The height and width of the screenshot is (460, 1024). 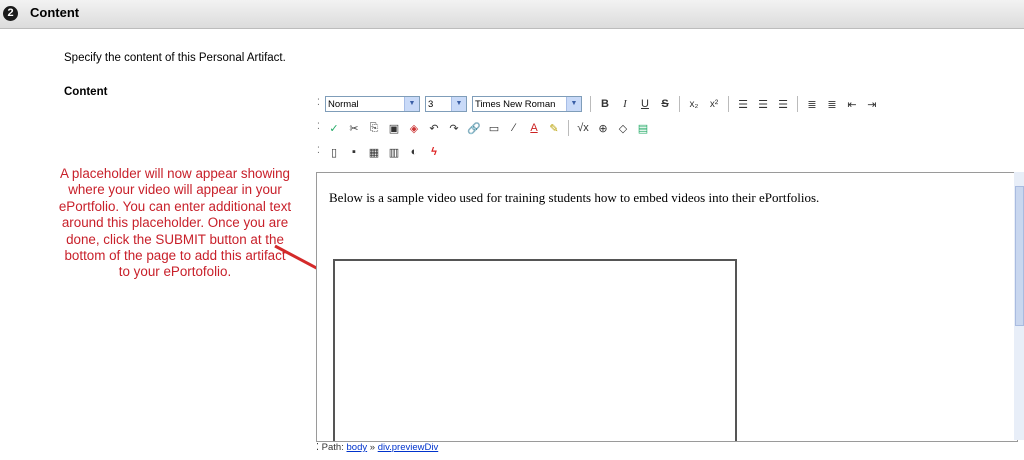 What do you see at coordinates (603, 128) in the screenshot?
I see `embed-icon: ⊕` at bounding box center [603, 128].